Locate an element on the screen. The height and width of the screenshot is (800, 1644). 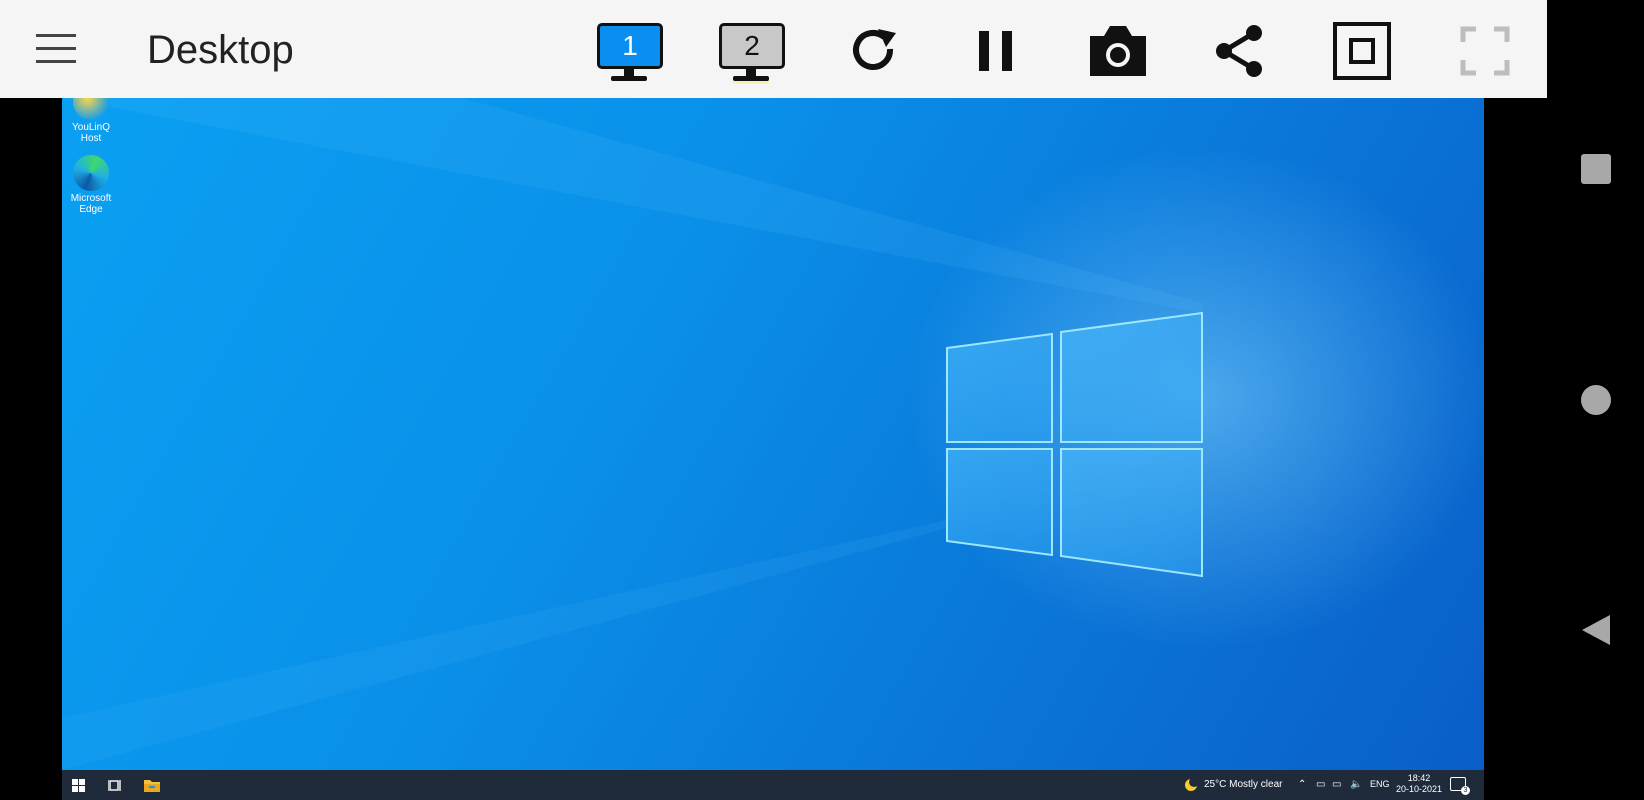
top-toolbar: Desktop 1 2 is located at coordinates (773, 49).